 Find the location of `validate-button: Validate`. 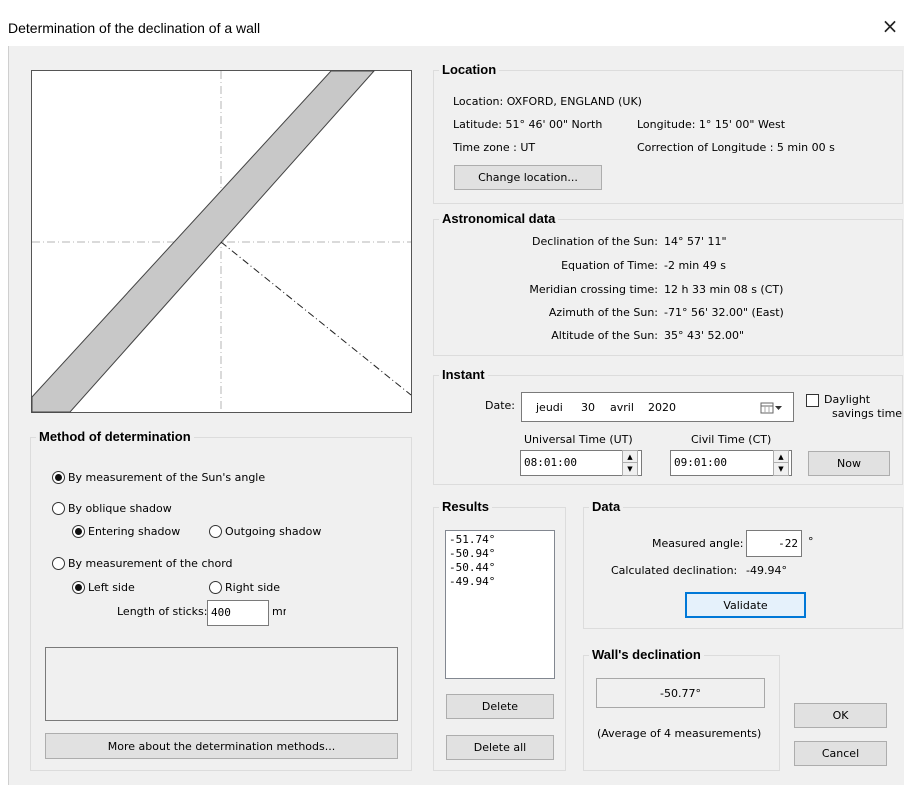

validate-button: Validate is located at coordinates (745, 605).